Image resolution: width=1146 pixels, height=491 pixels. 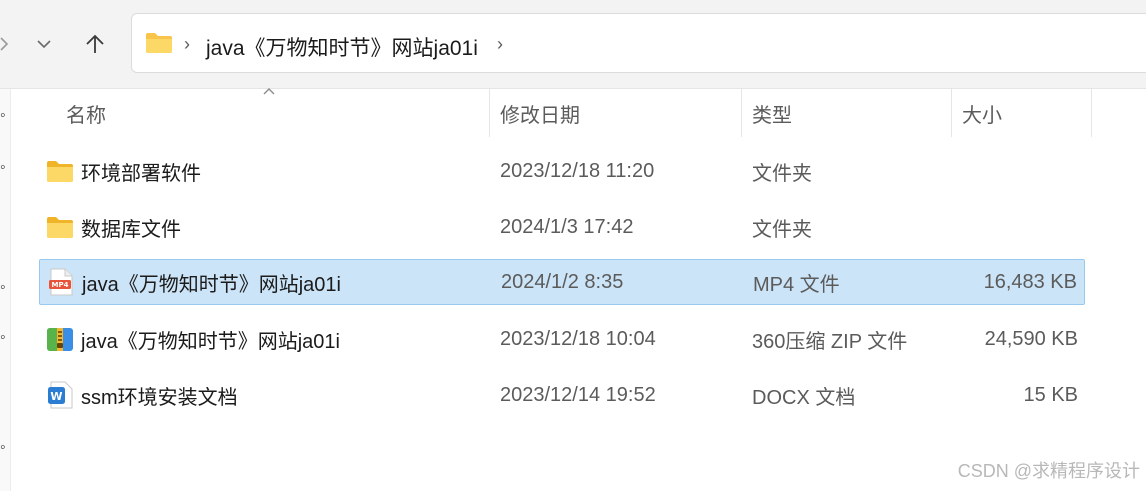 What do you see at coordinates (141, 173) in the screenshot?
I see `file-name: 环境部署软件` at bounding box center [141, 173].